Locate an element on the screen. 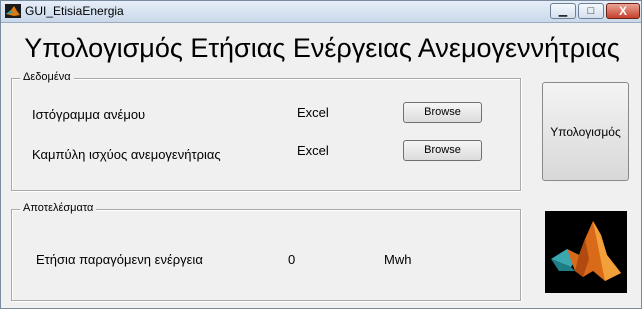 This screenshot has height=309, width=642. annual-energy-value: 0 is located at coordinates (292, 259).